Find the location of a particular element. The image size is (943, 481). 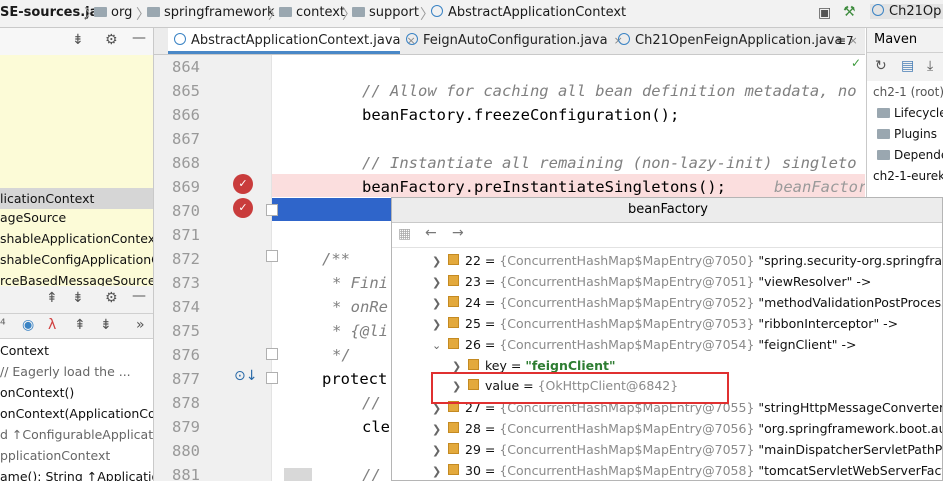

entry-index: 23 is located at coordinates (473, 281).